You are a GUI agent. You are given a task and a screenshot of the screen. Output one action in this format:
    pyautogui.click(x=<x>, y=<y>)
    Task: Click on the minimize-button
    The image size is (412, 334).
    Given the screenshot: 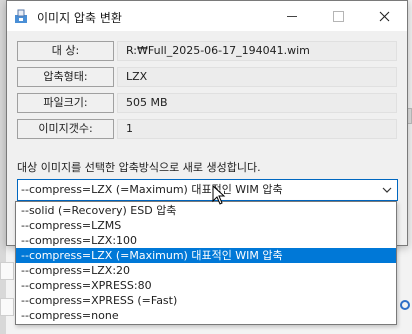 What is the action you would take?
    pyautogui.click(x=292, y=16)
    